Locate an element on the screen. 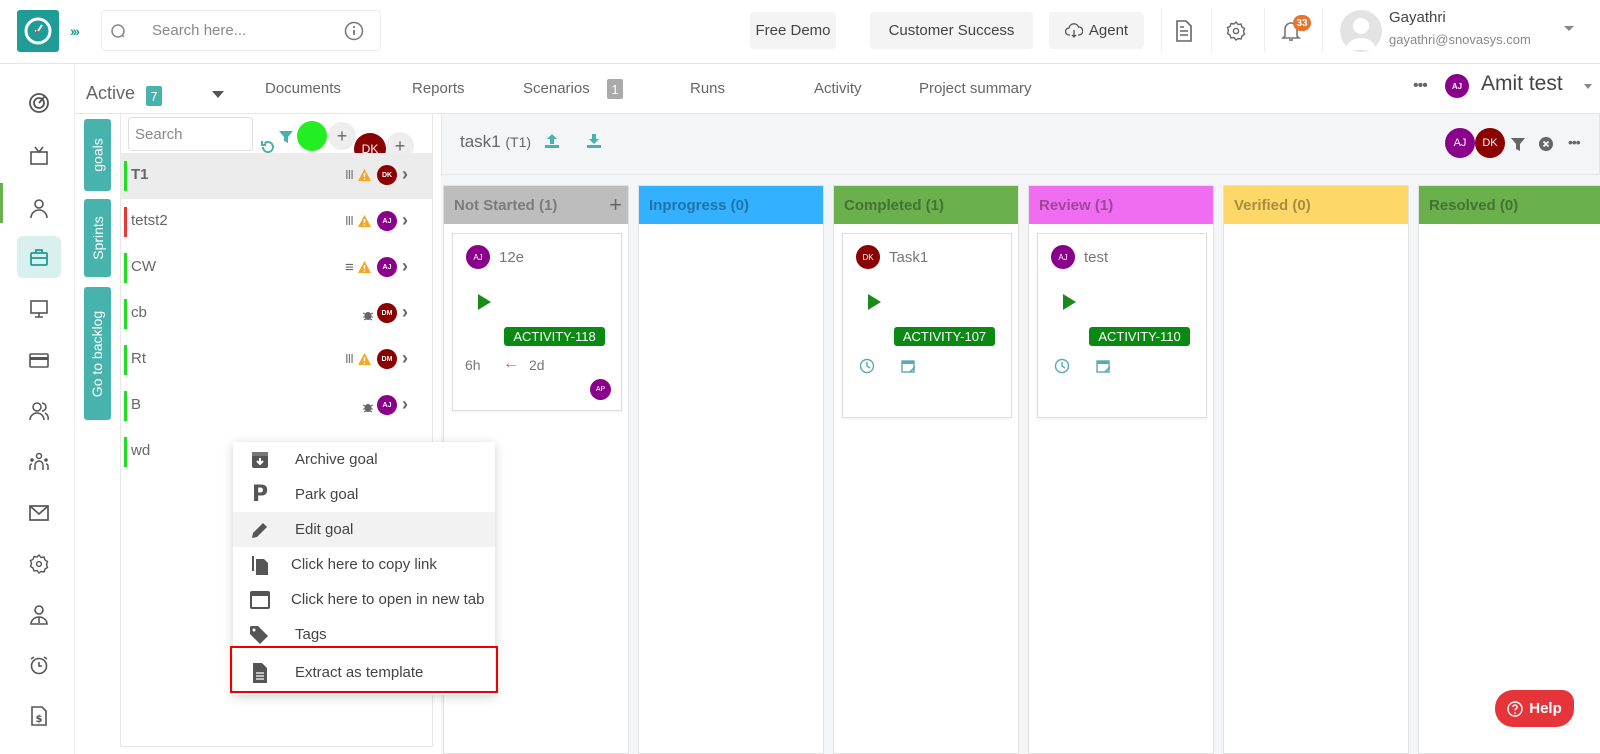  goal-status-bar is located at coordinates (125, 360).